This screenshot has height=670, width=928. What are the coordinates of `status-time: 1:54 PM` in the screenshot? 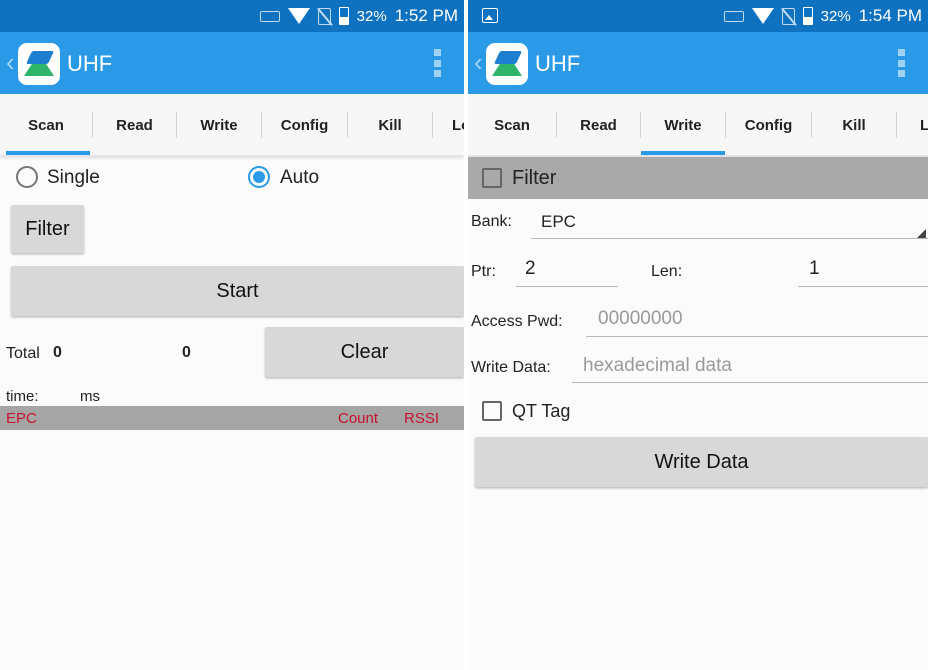 It's located at (890, 15).